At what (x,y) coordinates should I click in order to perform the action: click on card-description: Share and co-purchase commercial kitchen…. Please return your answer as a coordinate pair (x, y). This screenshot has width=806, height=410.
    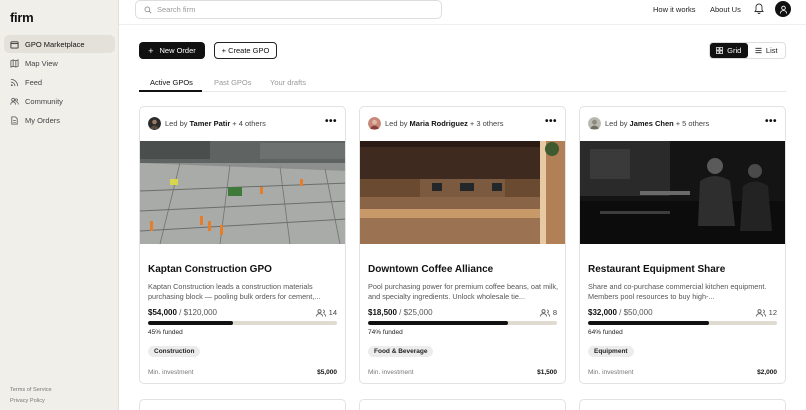
    Looking at the image, I should click on (677, 291).